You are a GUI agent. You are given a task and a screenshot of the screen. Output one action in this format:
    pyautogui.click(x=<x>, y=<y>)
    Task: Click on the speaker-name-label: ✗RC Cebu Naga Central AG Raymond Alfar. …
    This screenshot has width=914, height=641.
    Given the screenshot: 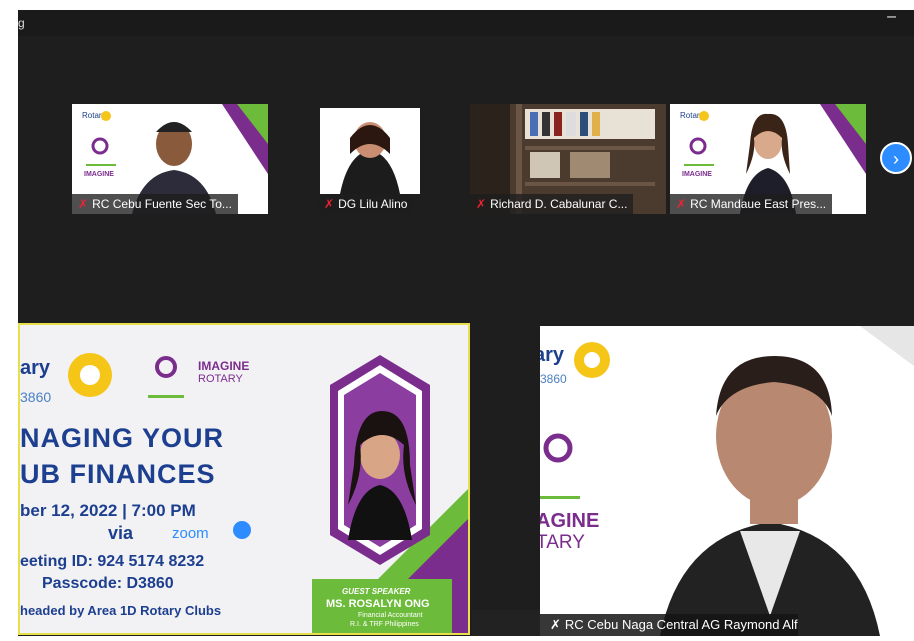 What is the action you would take?
    pyautogui.click(x=669, y=625)
    